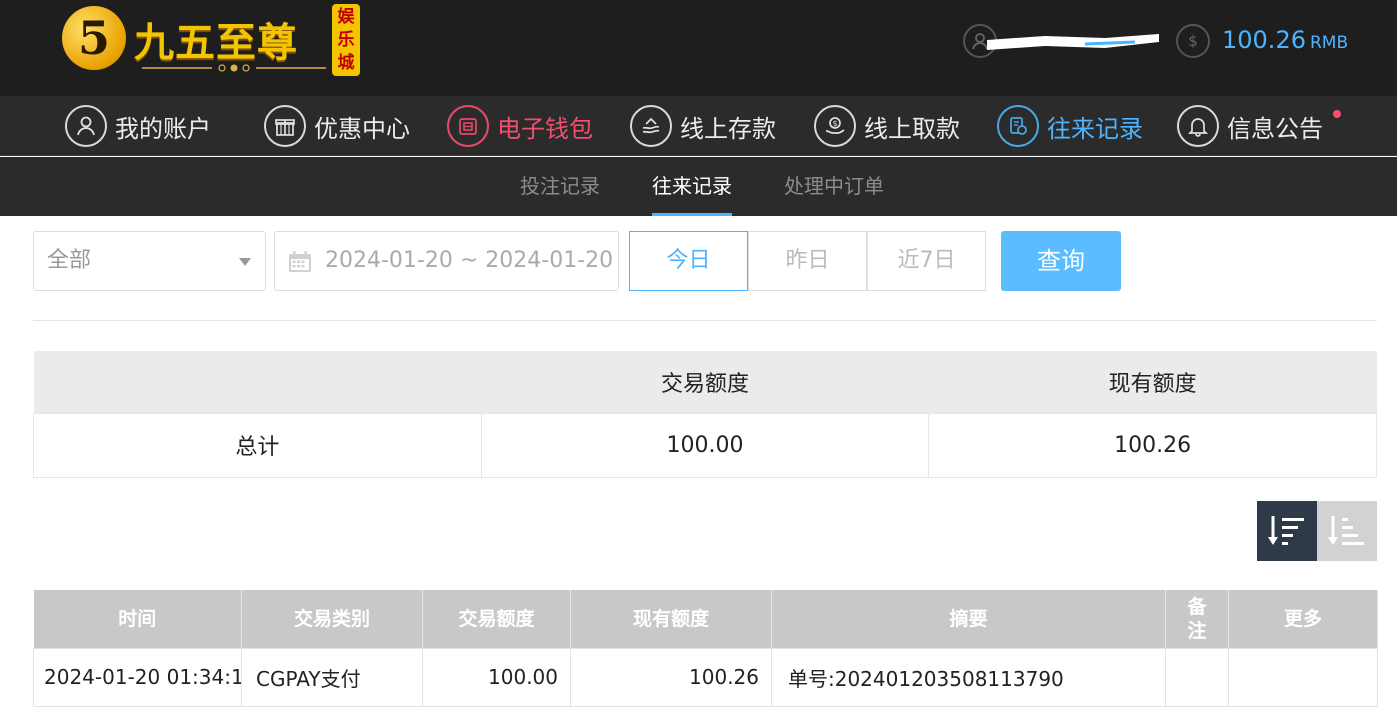  What do you see at coordinates (1152, 445) in the screenshot?
I see `summary-current-amount: 100.26` at bounding box center [1152, 445].